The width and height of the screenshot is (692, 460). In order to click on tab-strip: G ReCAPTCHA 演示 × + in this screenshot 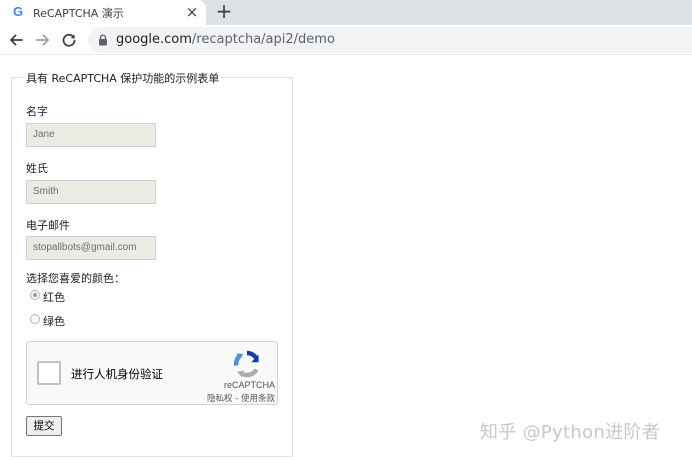, I will do `click(346, 12)`.